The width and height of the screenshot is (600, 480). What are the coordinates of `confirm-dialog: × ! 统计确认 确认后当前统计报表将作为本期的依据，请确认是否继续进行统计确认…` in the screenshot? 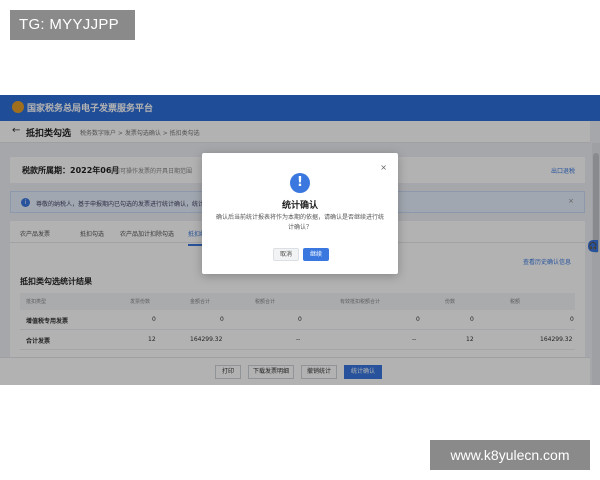 It's located at (300, 213).